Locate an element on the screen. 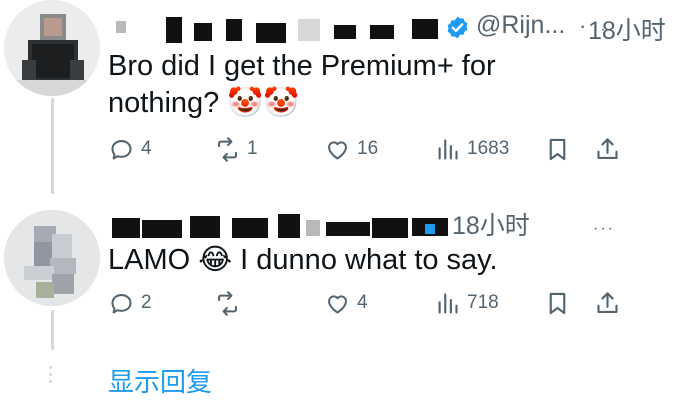  retweet-button: 1 is located at coordinates (236, 149).